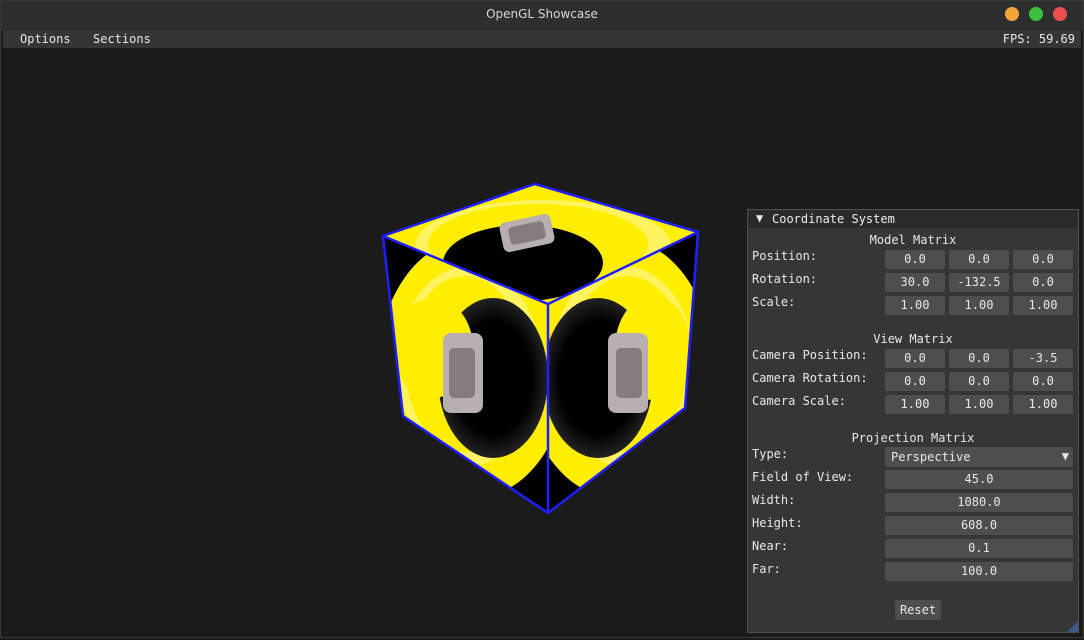 This screenshot has width=1084, height=640. What do you see at coordinates (915, 404) in the screenshot?
I see `camera-scale-x-field: 1.00` at bounding box center [915, 404].